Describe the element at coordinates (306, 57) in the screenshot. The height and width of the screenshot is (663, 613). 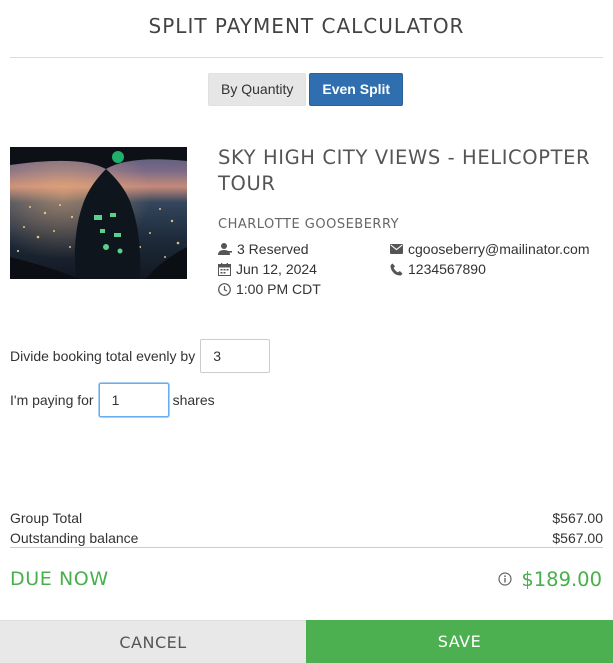
I see `title-divider` at that location.